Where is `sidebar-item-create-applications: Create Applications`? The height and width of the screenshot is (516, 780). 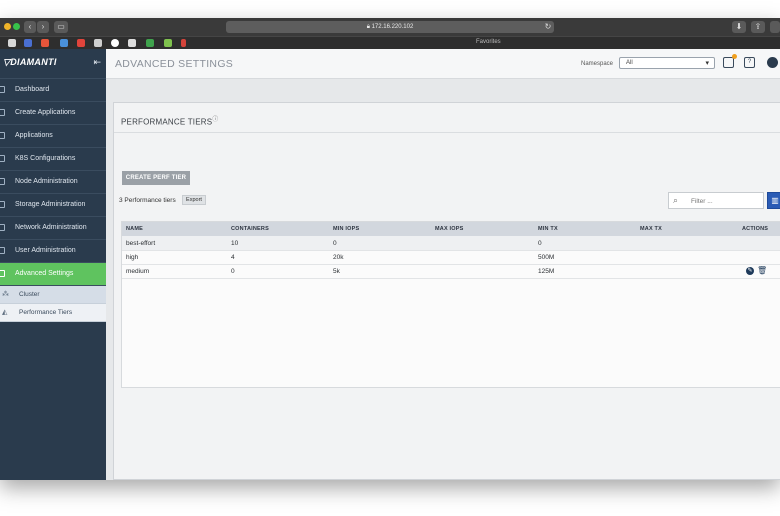 sidebar-item-create-applications: Create Applications is located at coordinates (53, 113).